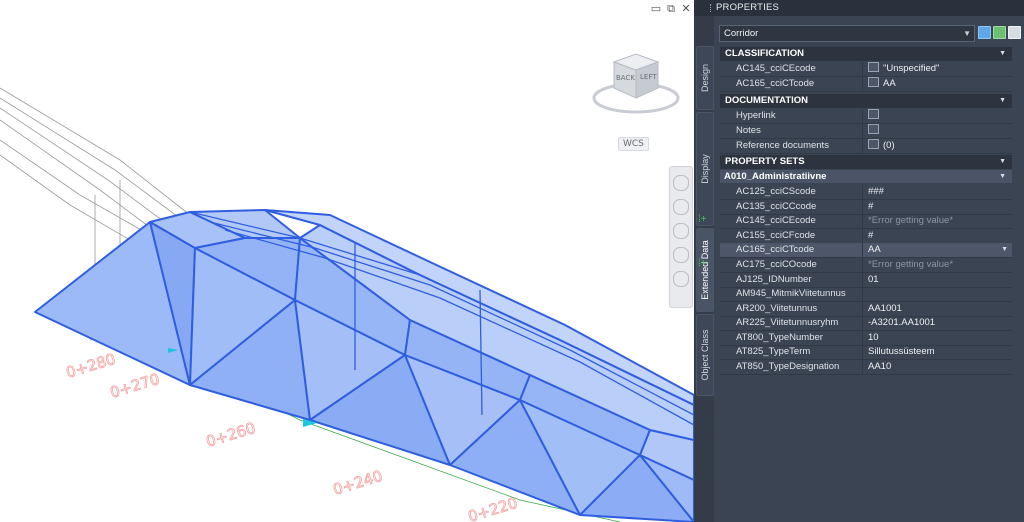 This screenshot has width=1024, height=522. I want to click on tab-extended-data: Extended Data, so click(705, 270).